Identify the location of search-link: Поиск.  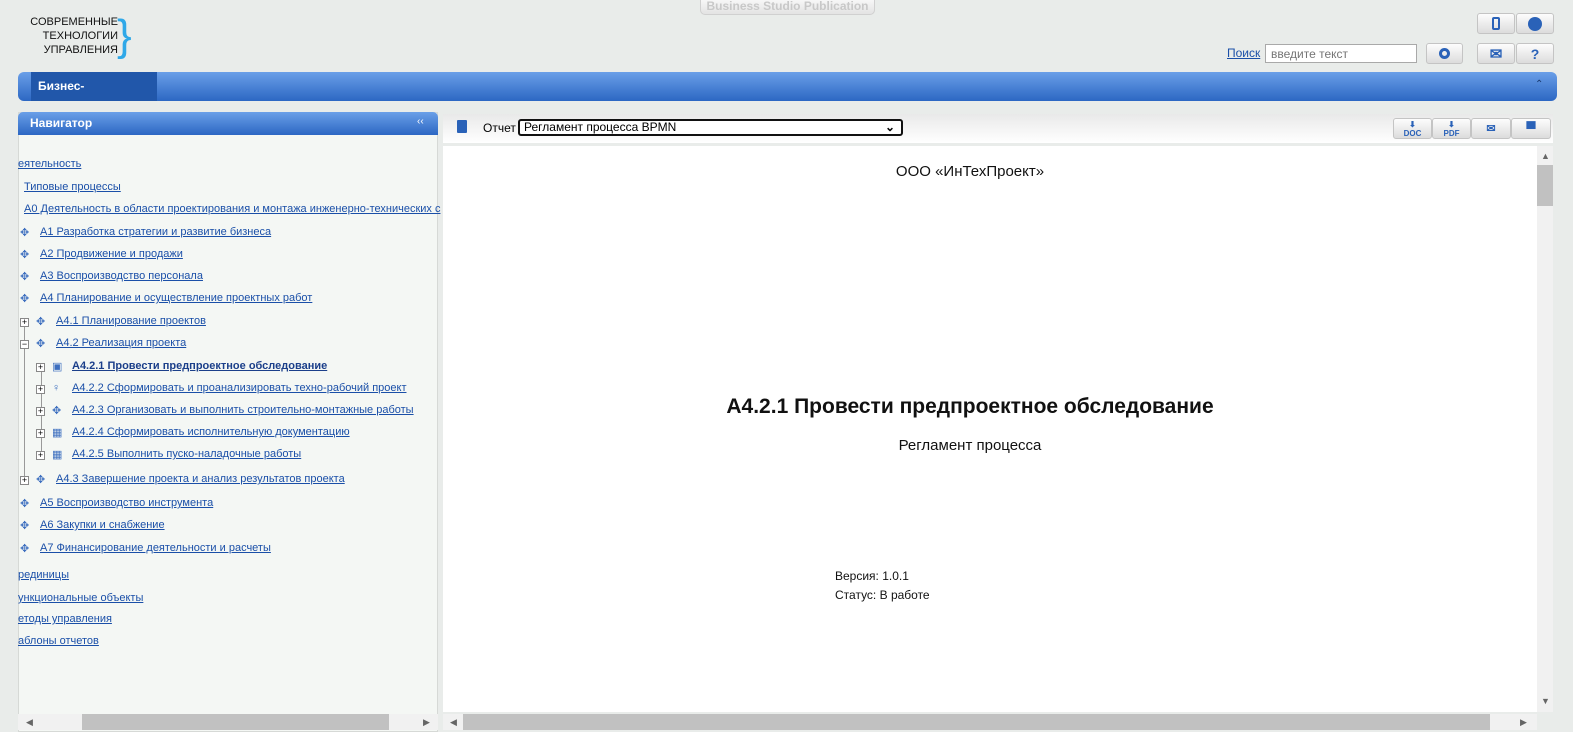
(1243, 53).